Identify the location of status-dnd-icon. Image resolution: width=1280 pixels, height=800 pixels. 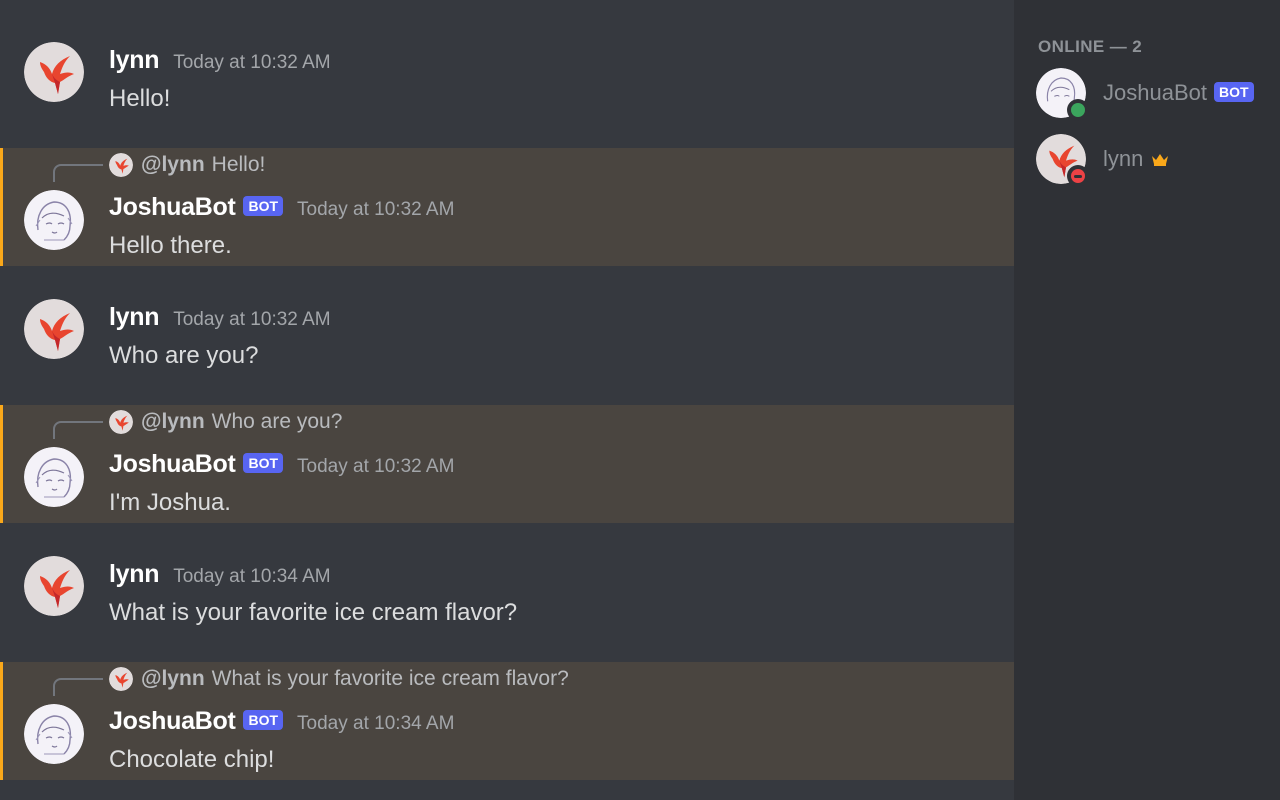
(1078, 176).